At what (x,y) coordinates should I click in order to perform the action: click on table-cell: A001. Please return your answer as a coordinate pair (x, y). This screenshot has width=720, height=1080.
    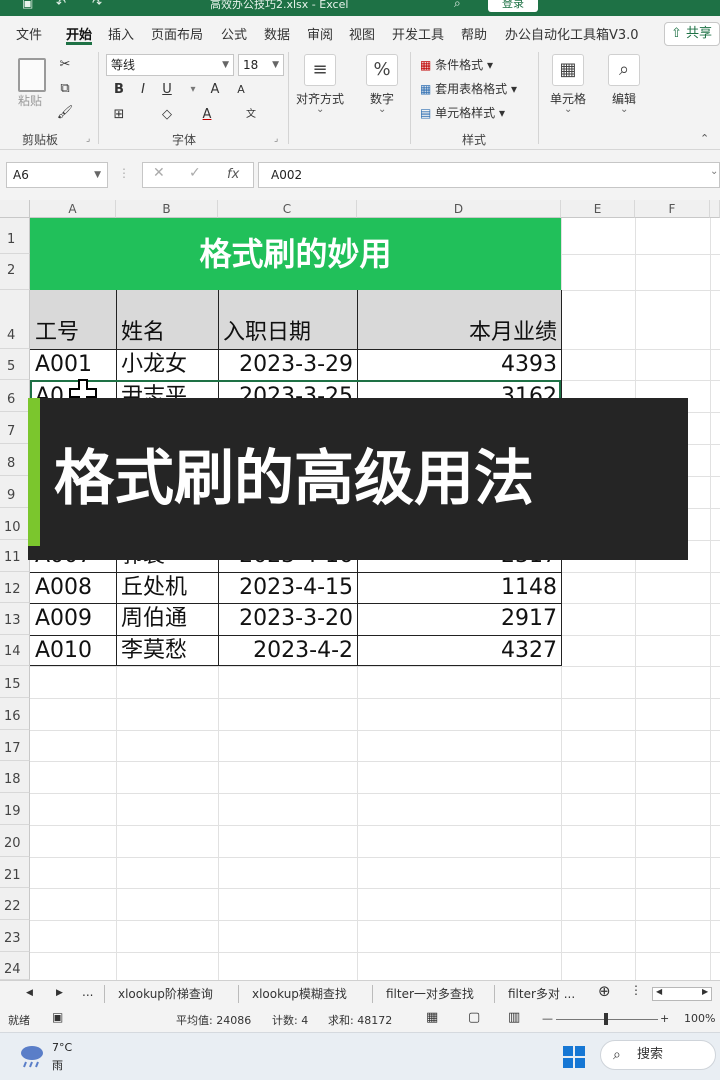
    Looking at the image, I should click on (63, 365).